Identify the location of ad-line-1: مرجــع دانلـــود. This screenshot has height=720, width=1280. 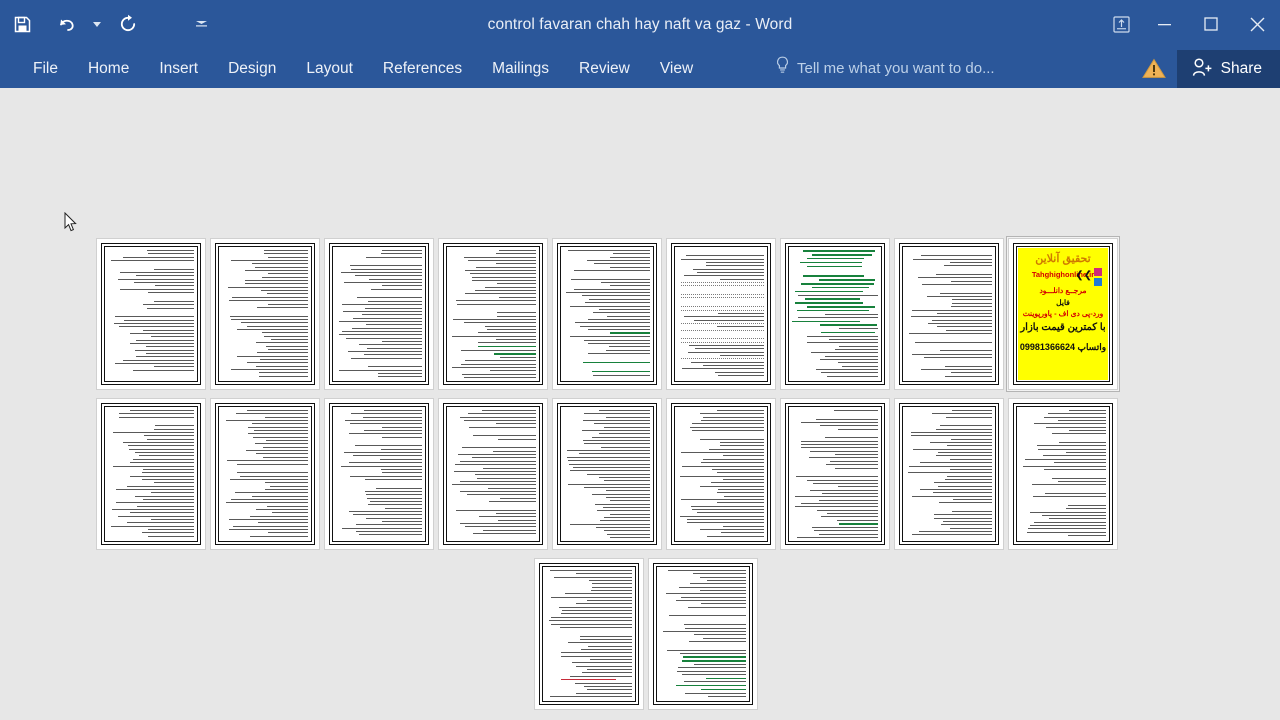
(1063, 290).